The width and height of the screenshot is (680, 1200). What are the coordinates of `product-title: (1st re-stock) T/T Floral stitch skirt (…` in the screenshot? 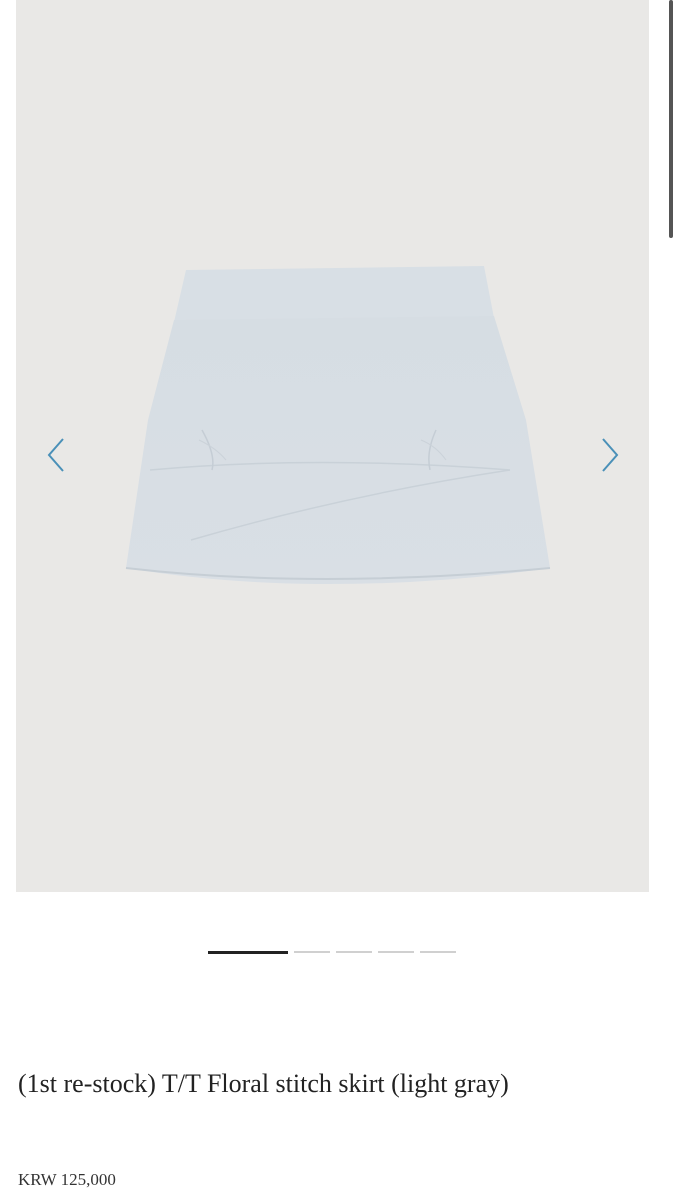 It's located at (263, 1083).